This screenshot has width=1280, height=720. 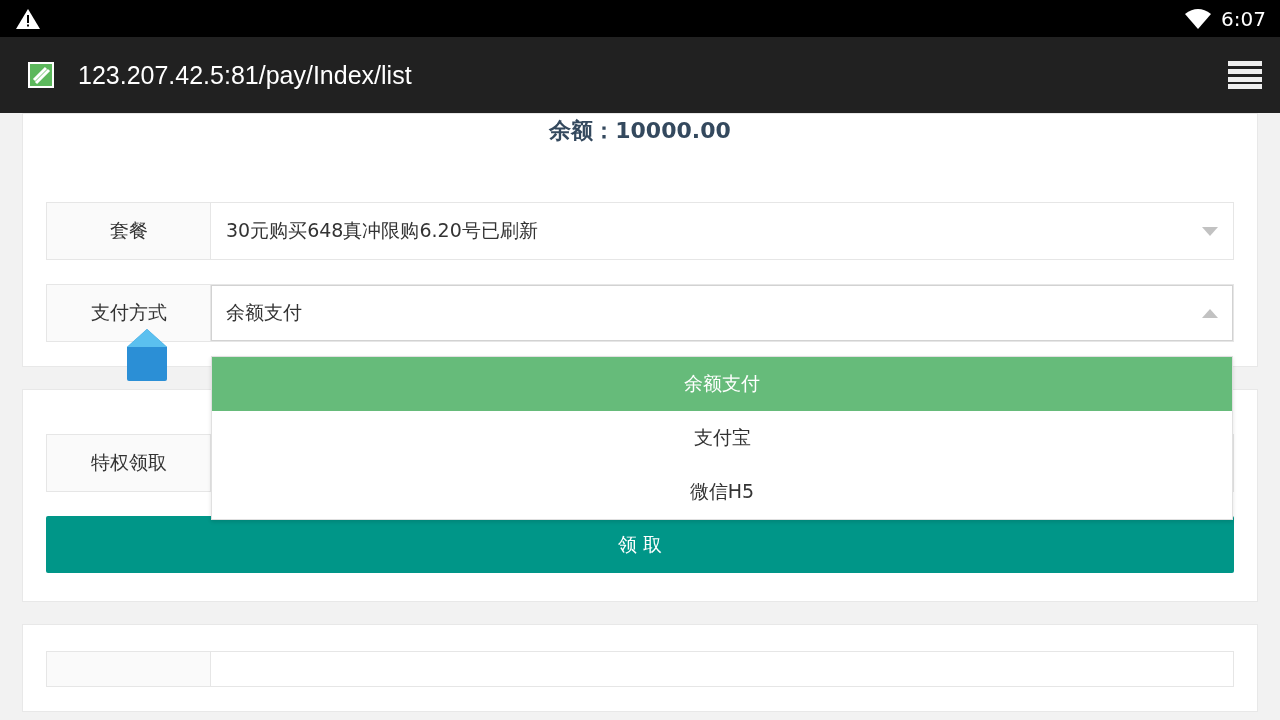 What do you see at coordinates (1198, 18) in the screenshot?
I see `wifi-icon` at bounding box center [1198, 18].